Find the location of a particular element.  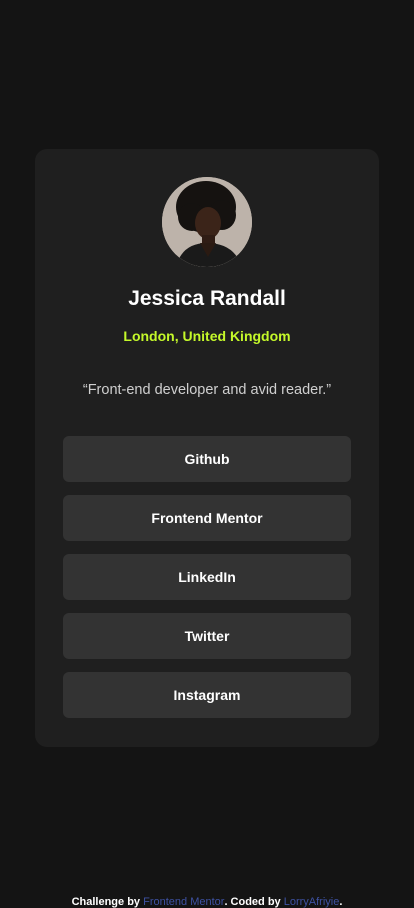

github-link-button: Github is located at coordinates (207, 459).